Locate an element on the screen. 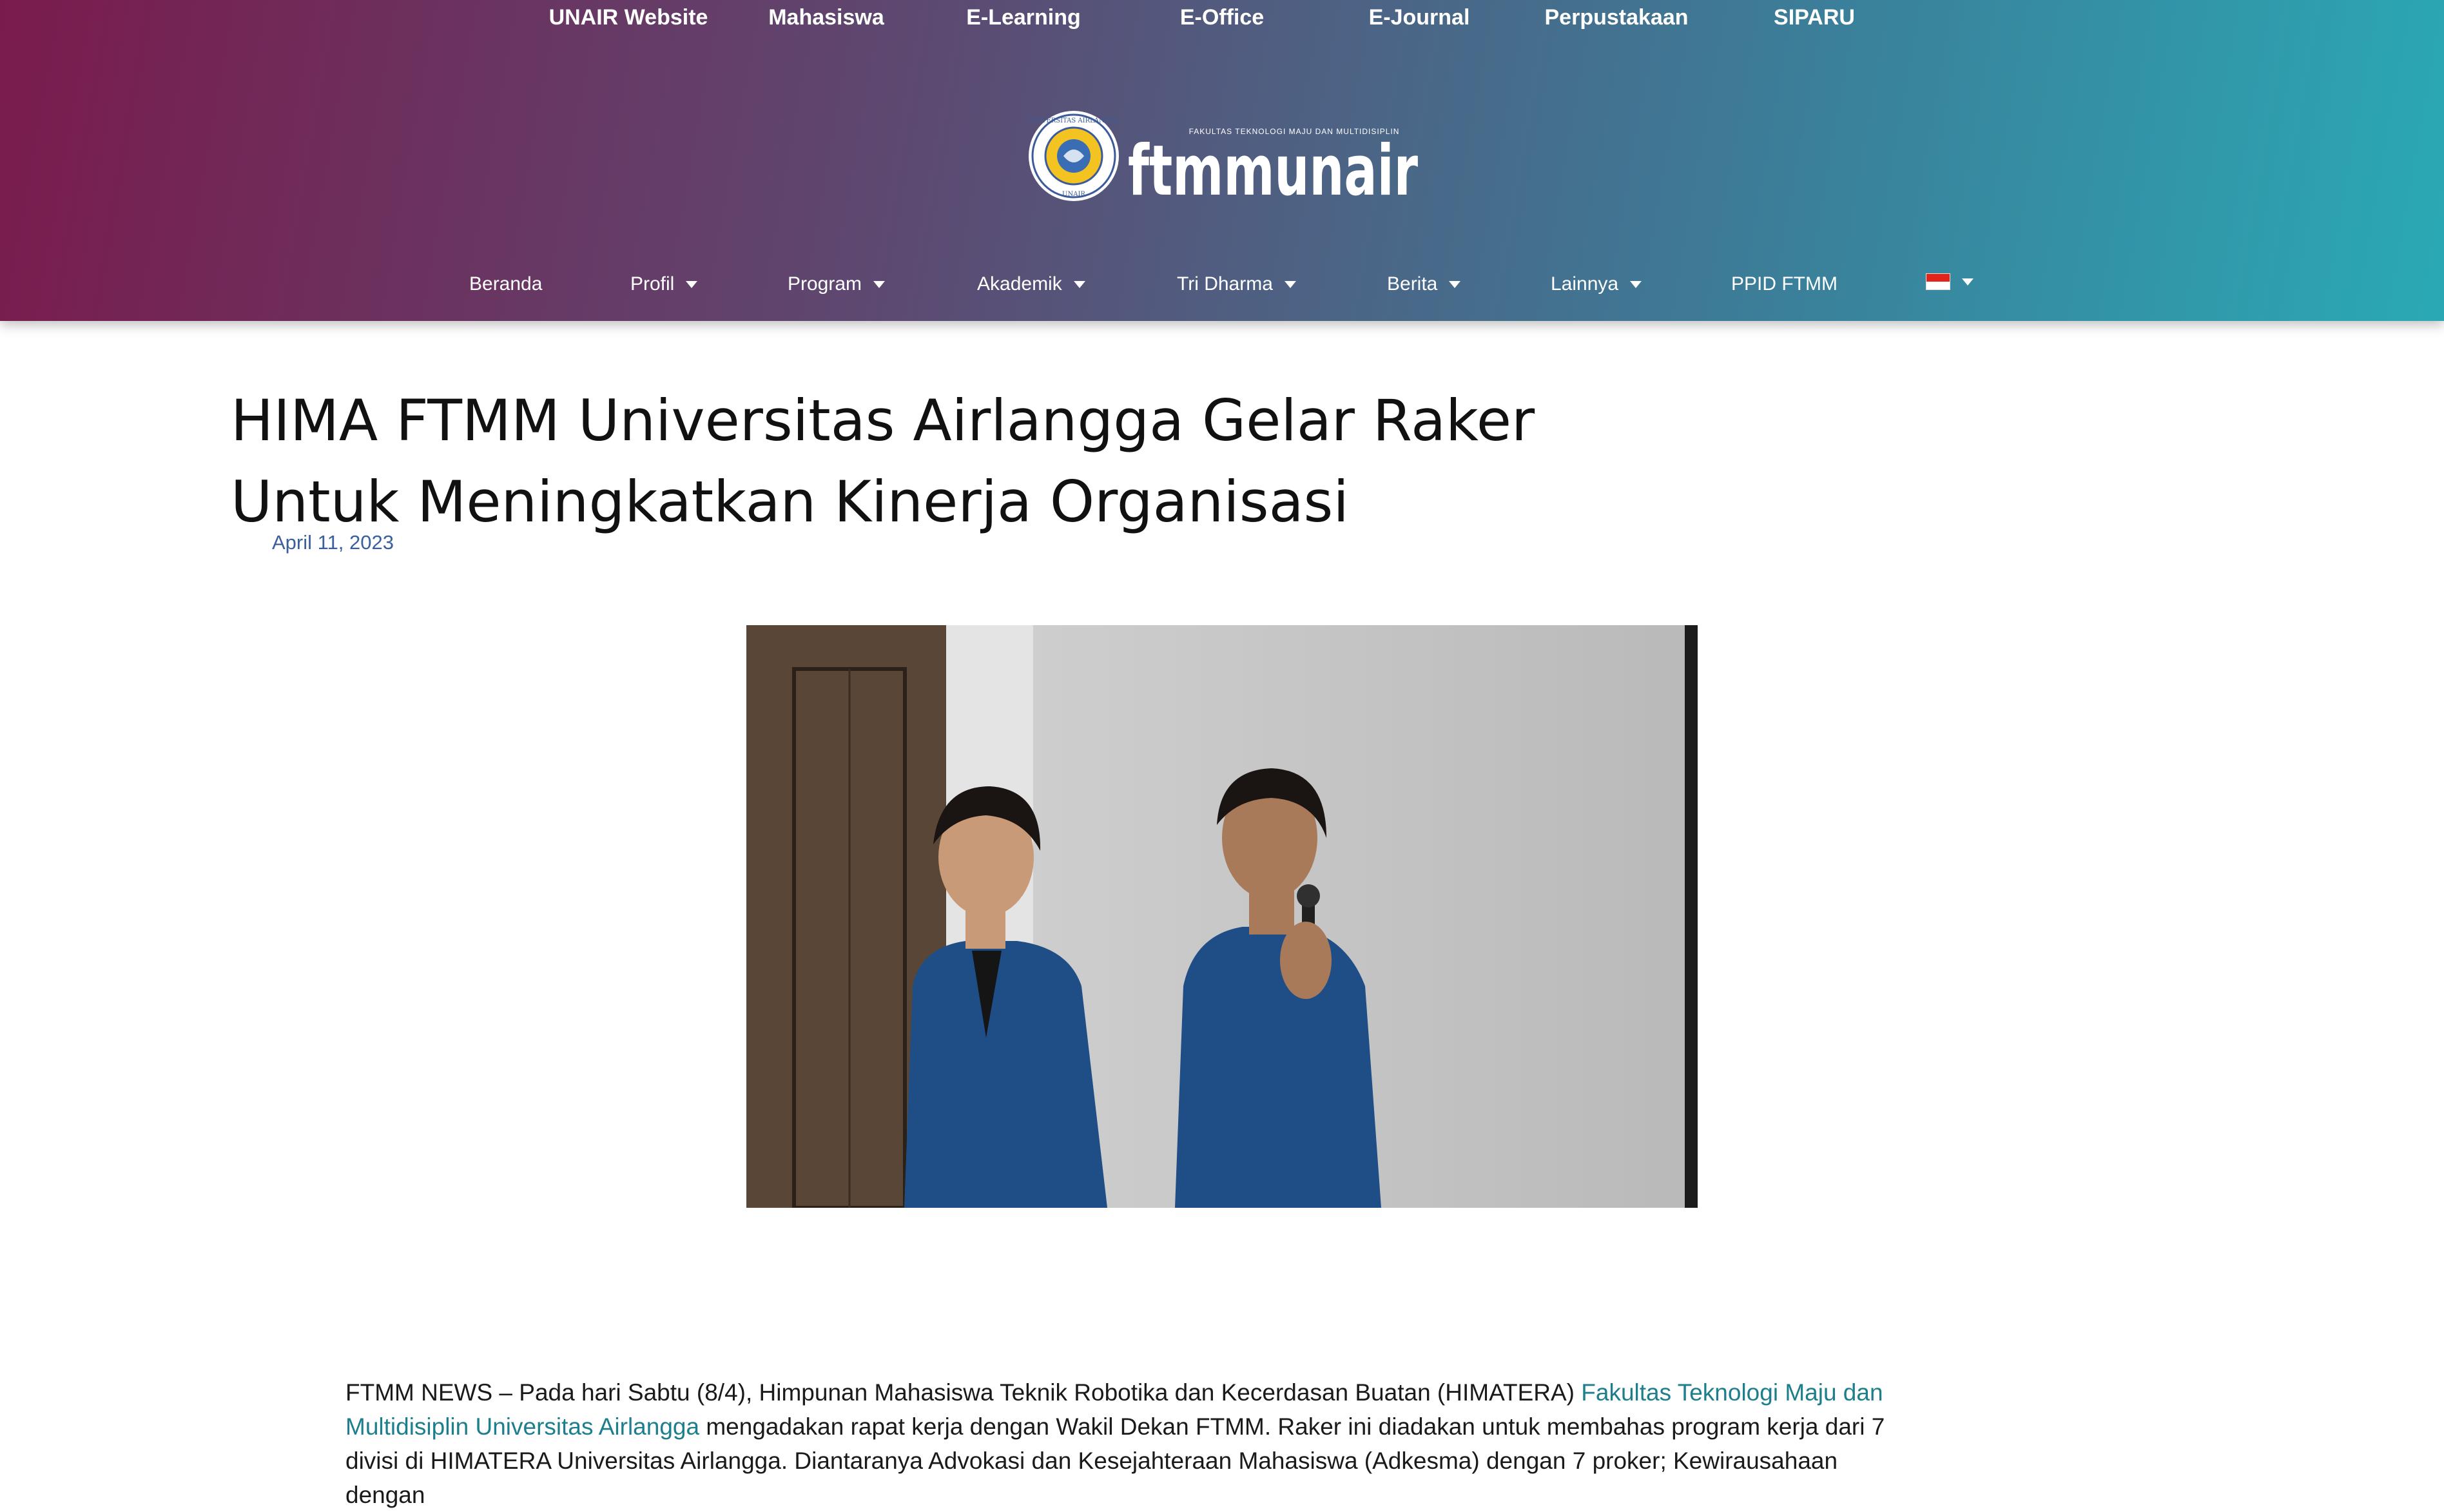  nav-program-label: Program is located at coordinates (825, 284).